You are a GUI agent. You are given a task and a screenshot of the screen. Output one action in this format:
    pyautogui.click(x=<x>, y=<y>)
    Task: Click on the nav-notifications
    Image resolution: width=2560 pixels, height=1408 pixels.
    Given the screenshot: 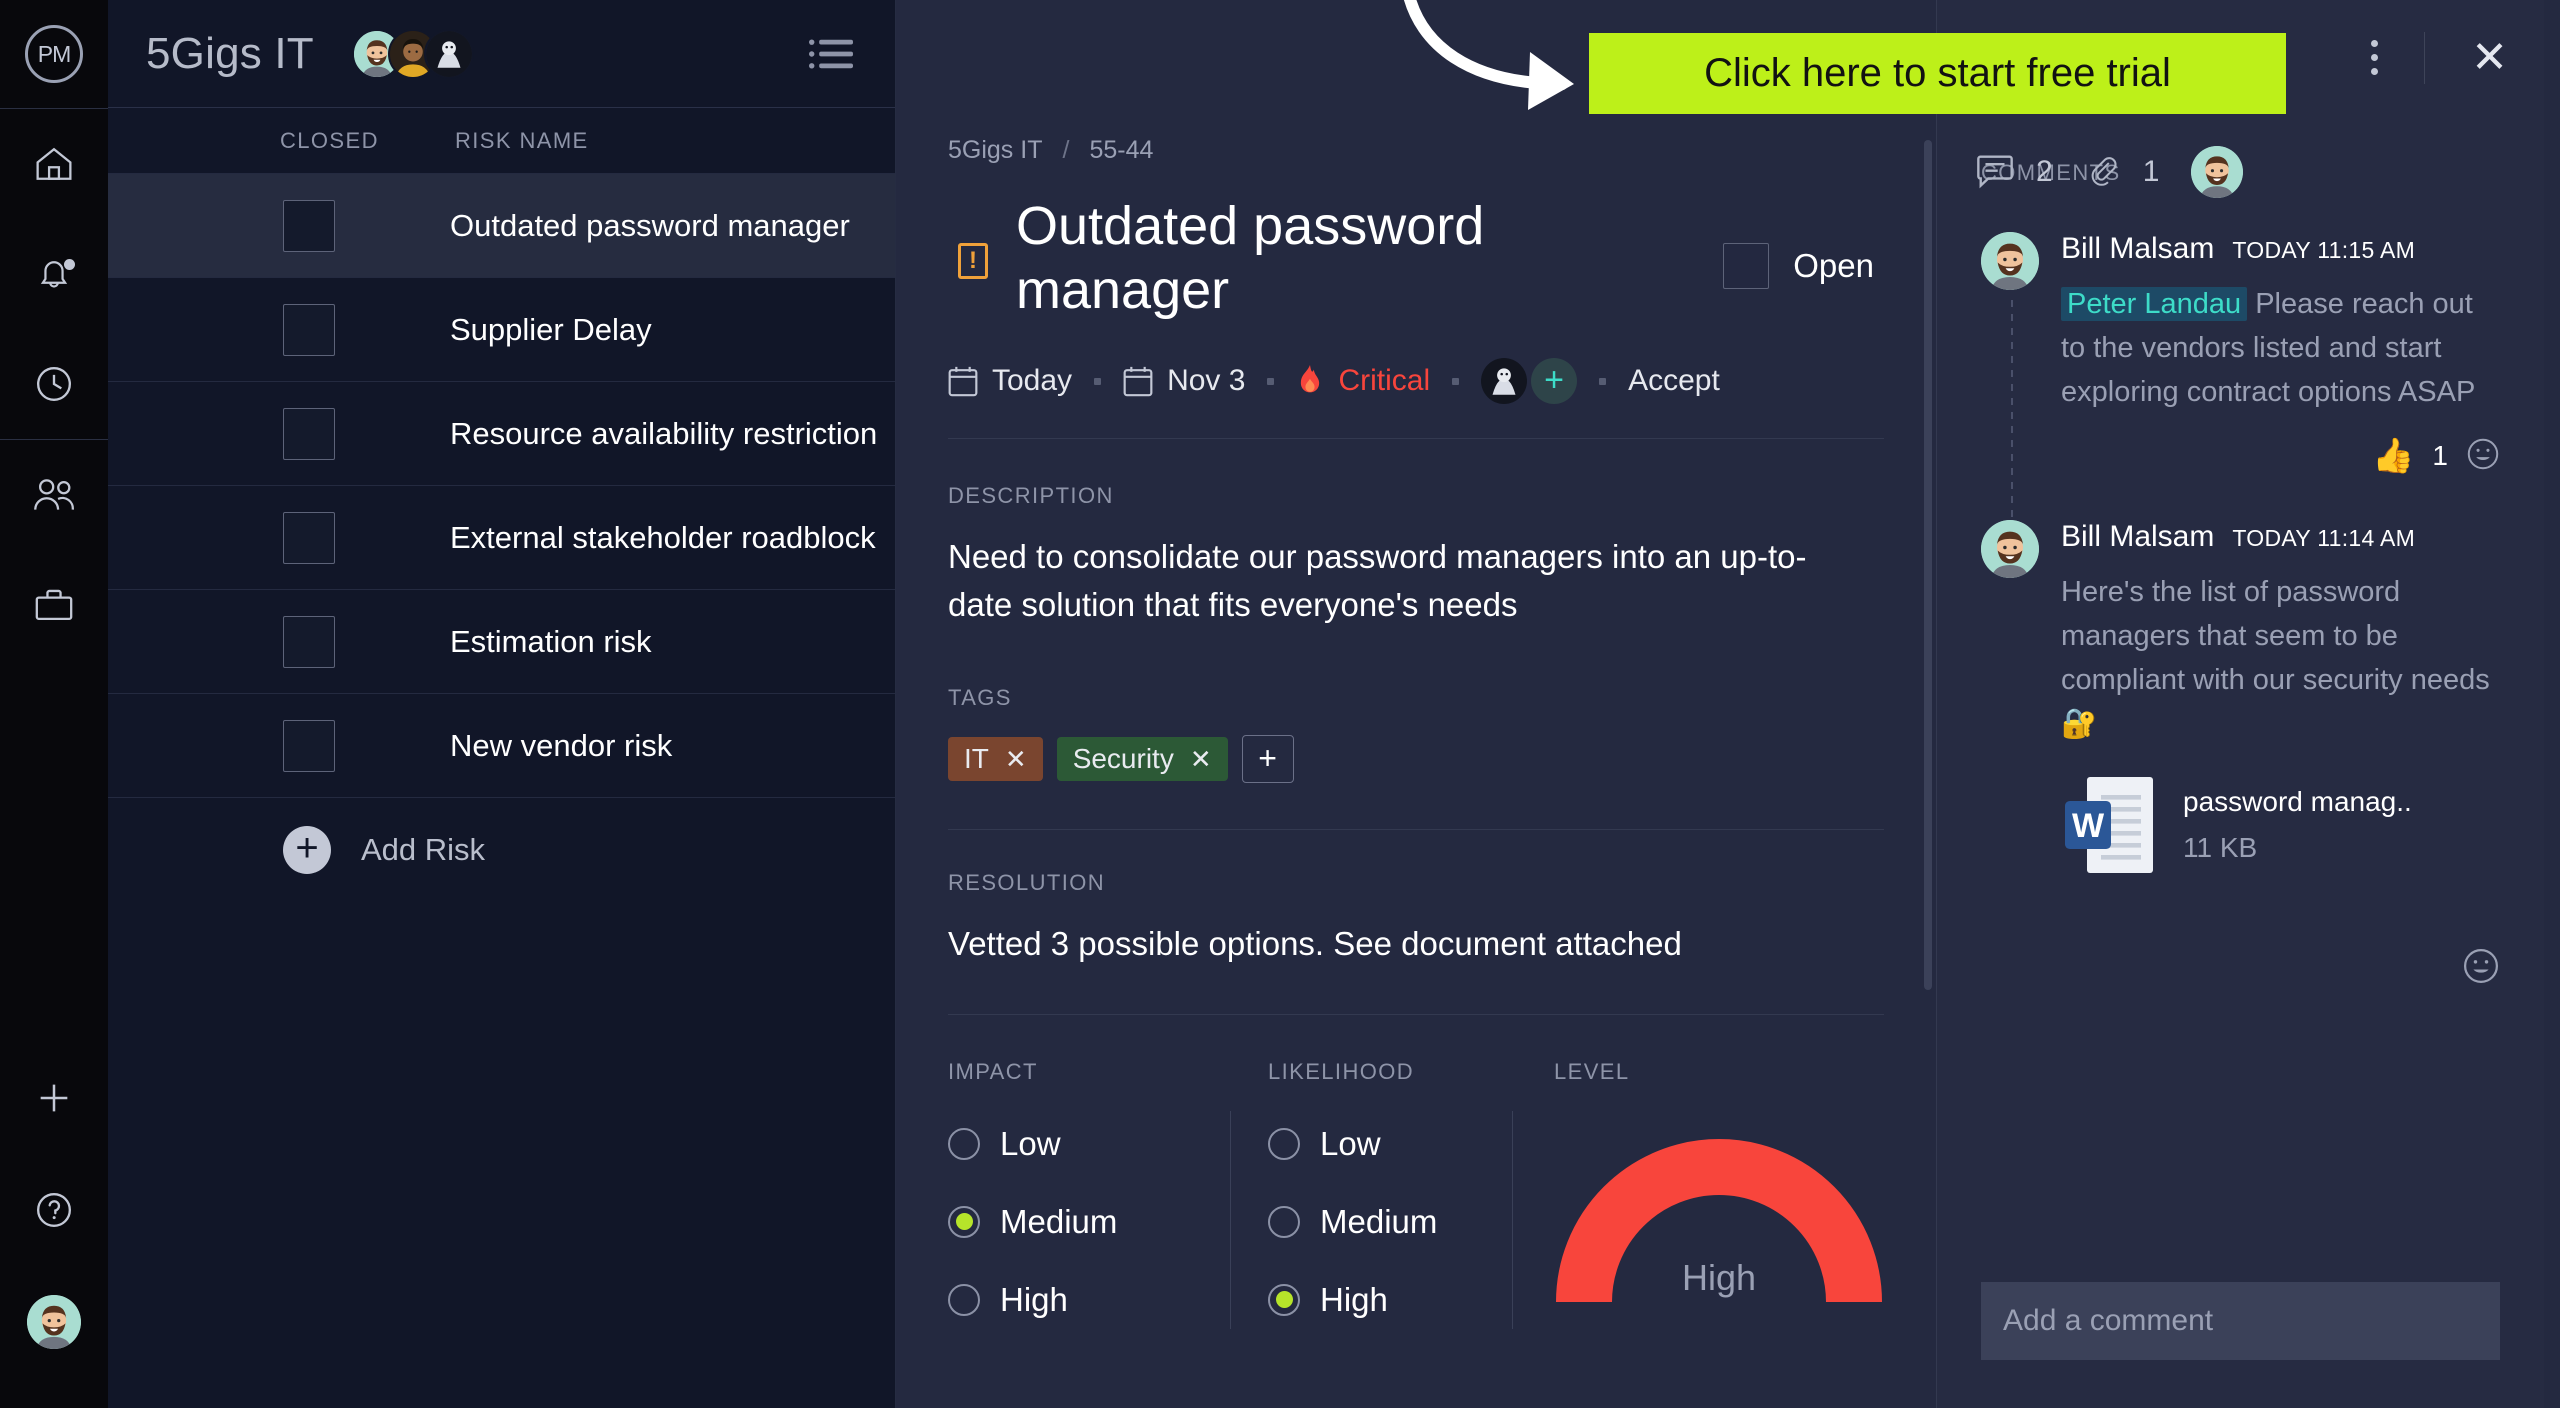 What is the action you would take?
    pyautogui.click(x=54, y=274)
    